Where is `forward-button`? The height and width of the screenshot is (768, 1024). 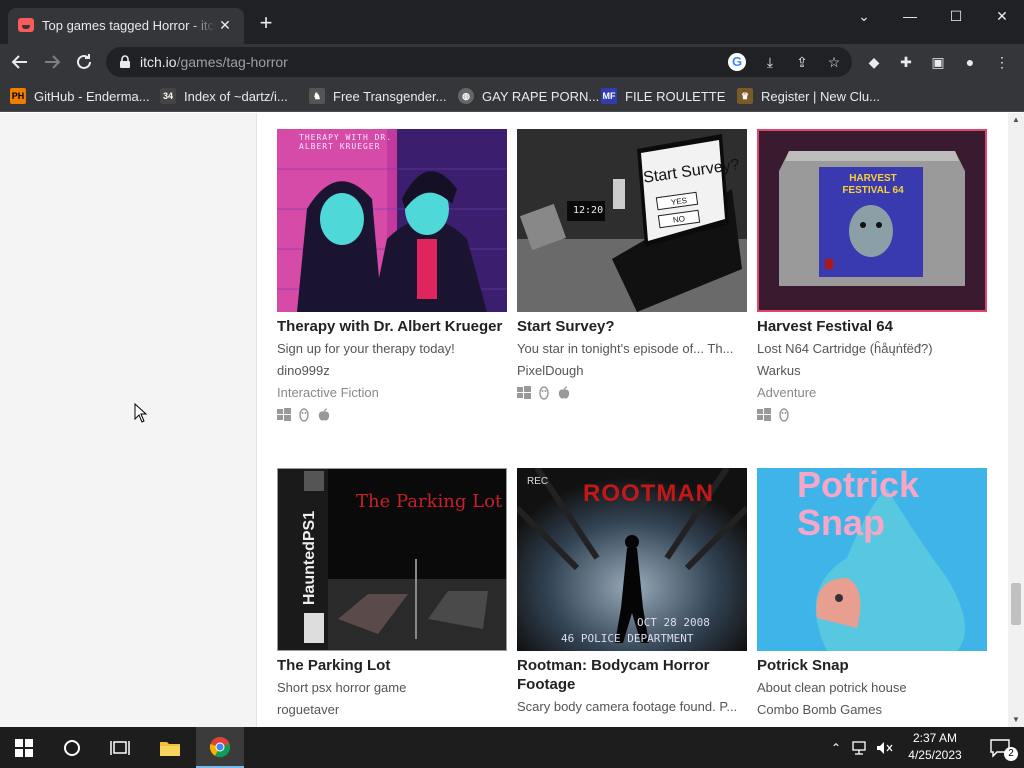
forward-button is located at coordinates (52, 62).